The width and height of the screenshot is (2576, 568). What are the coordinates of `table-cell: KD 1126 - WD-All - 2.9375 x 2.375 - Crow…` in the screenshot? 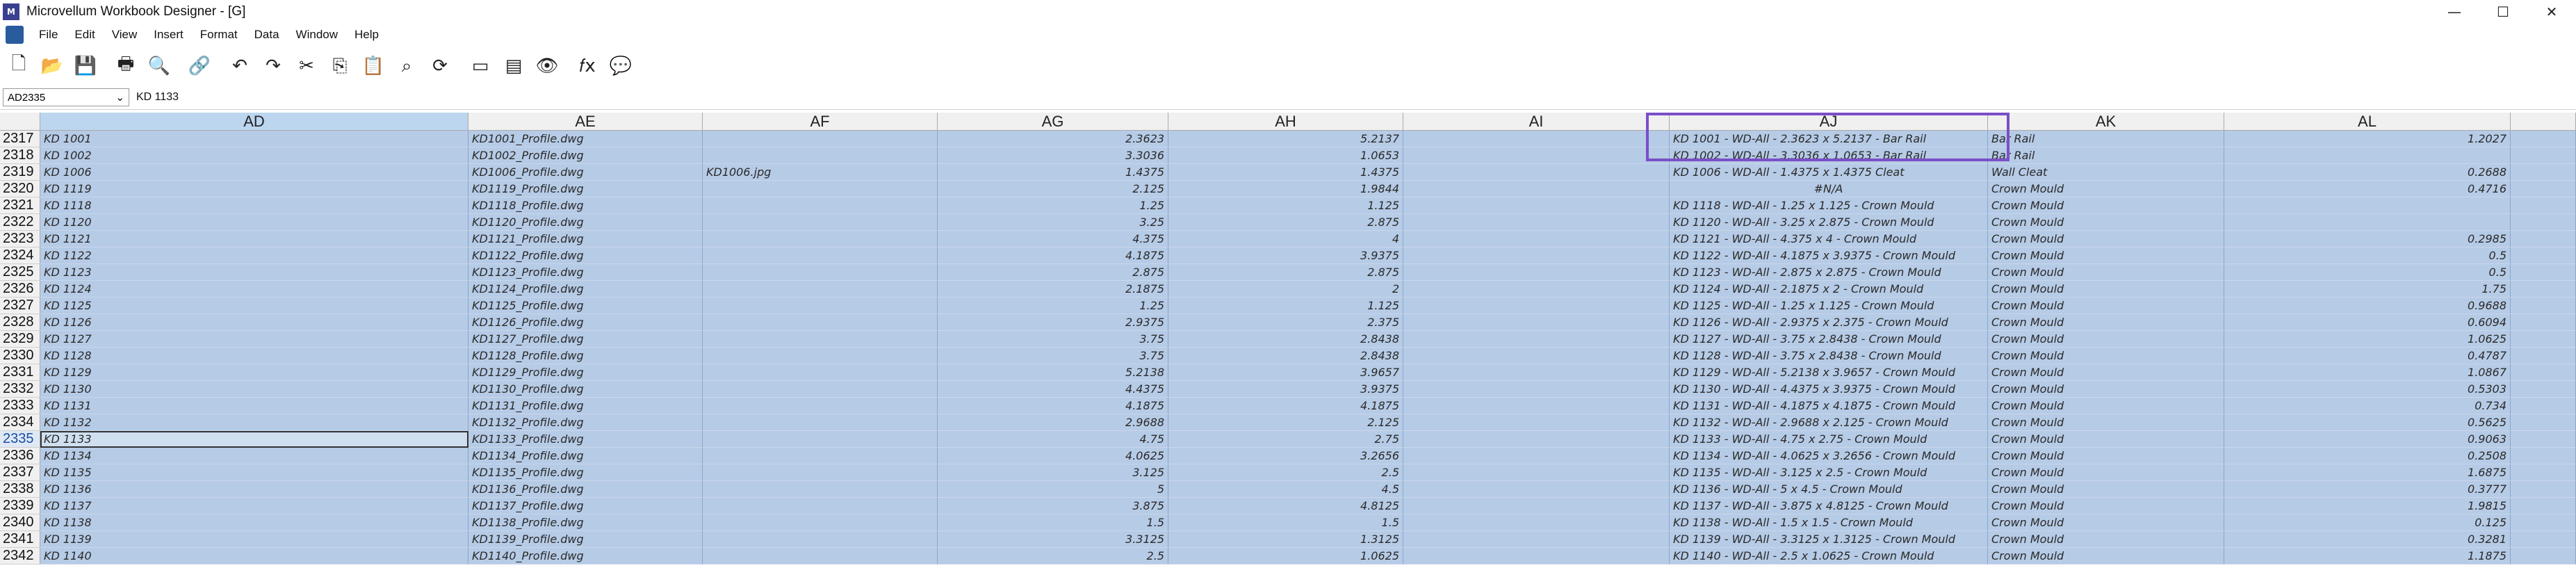 It's located at (1829, 322).